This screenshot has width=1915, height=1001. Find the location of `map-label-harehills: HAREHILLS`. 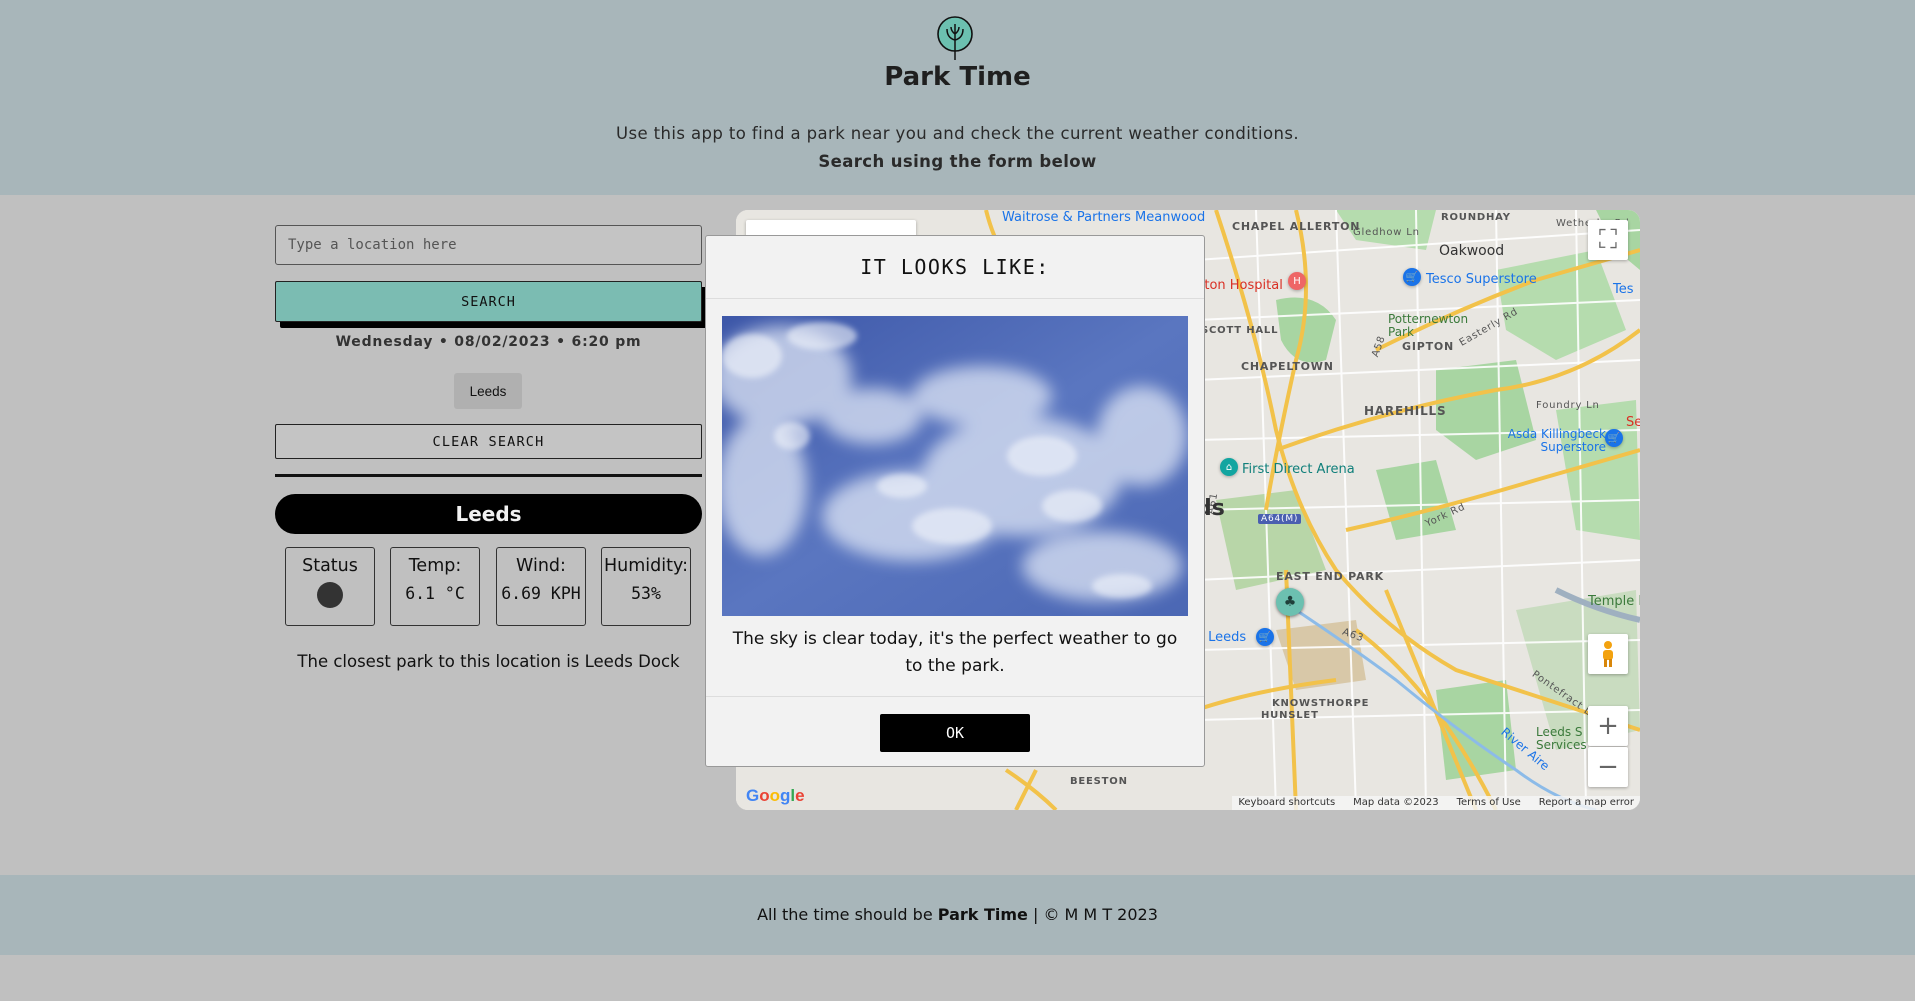

map-label-harehills: HAREHILLS is located at coordinates (1405, 411).